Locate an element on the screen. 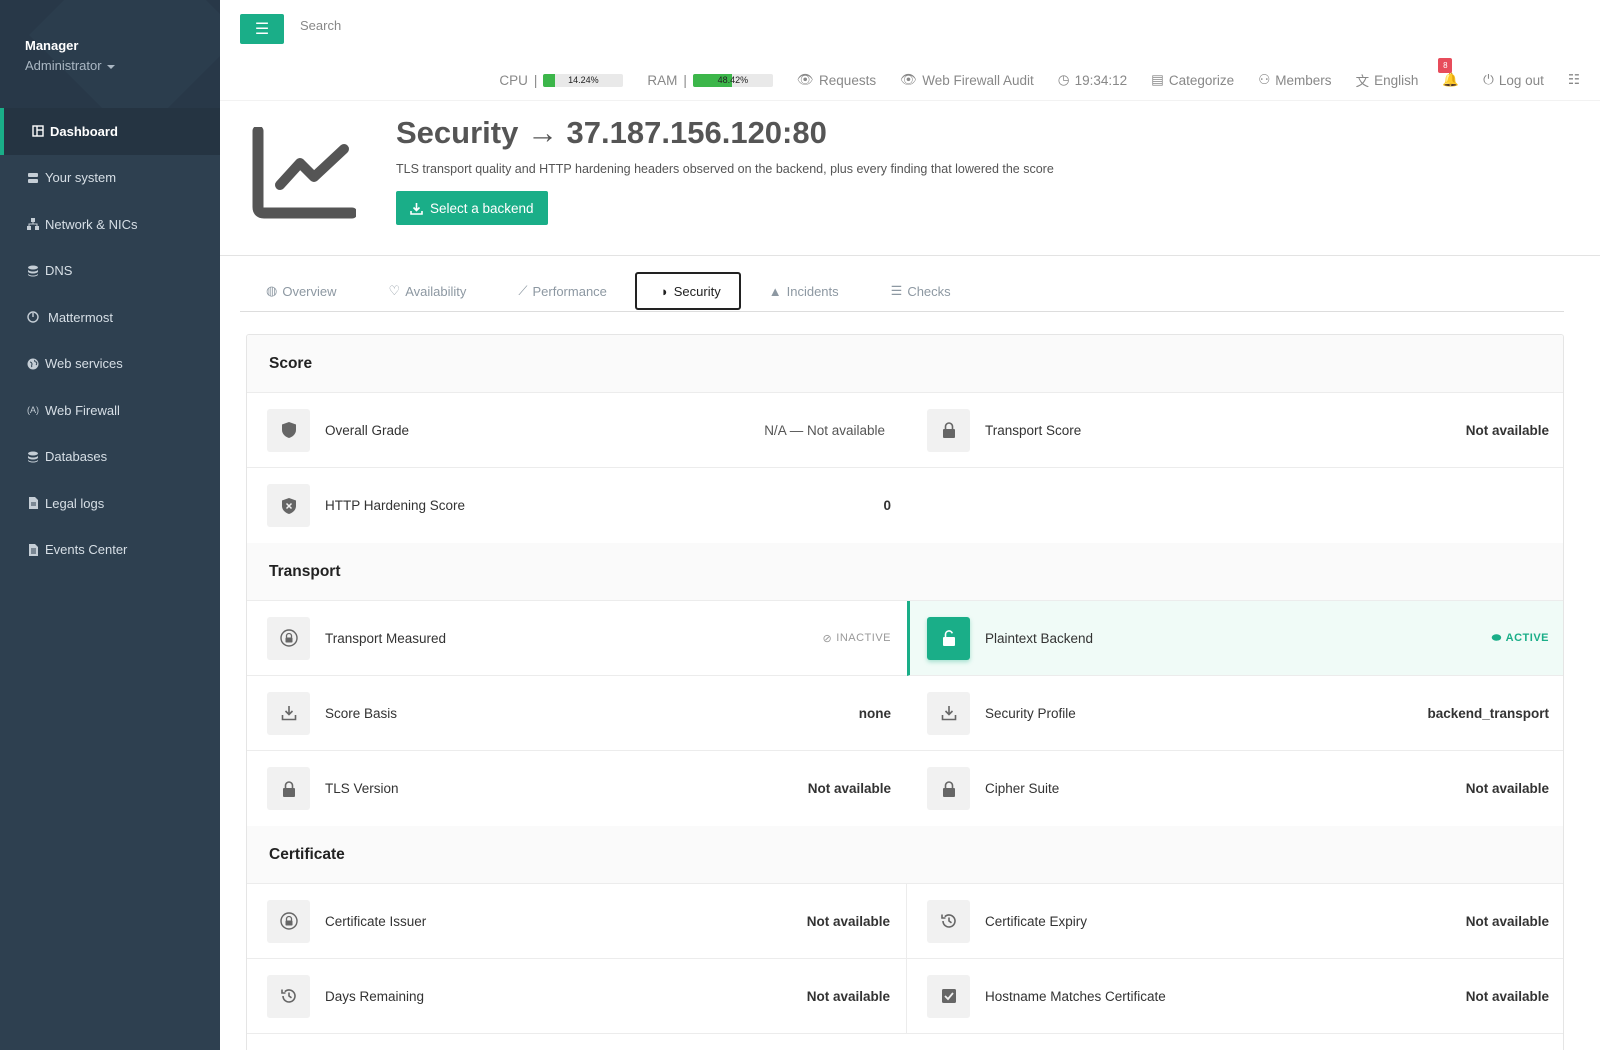 This screenshot has height=1050, width=1600. warning-icon: ▲ is located at coordinates (775, 291).